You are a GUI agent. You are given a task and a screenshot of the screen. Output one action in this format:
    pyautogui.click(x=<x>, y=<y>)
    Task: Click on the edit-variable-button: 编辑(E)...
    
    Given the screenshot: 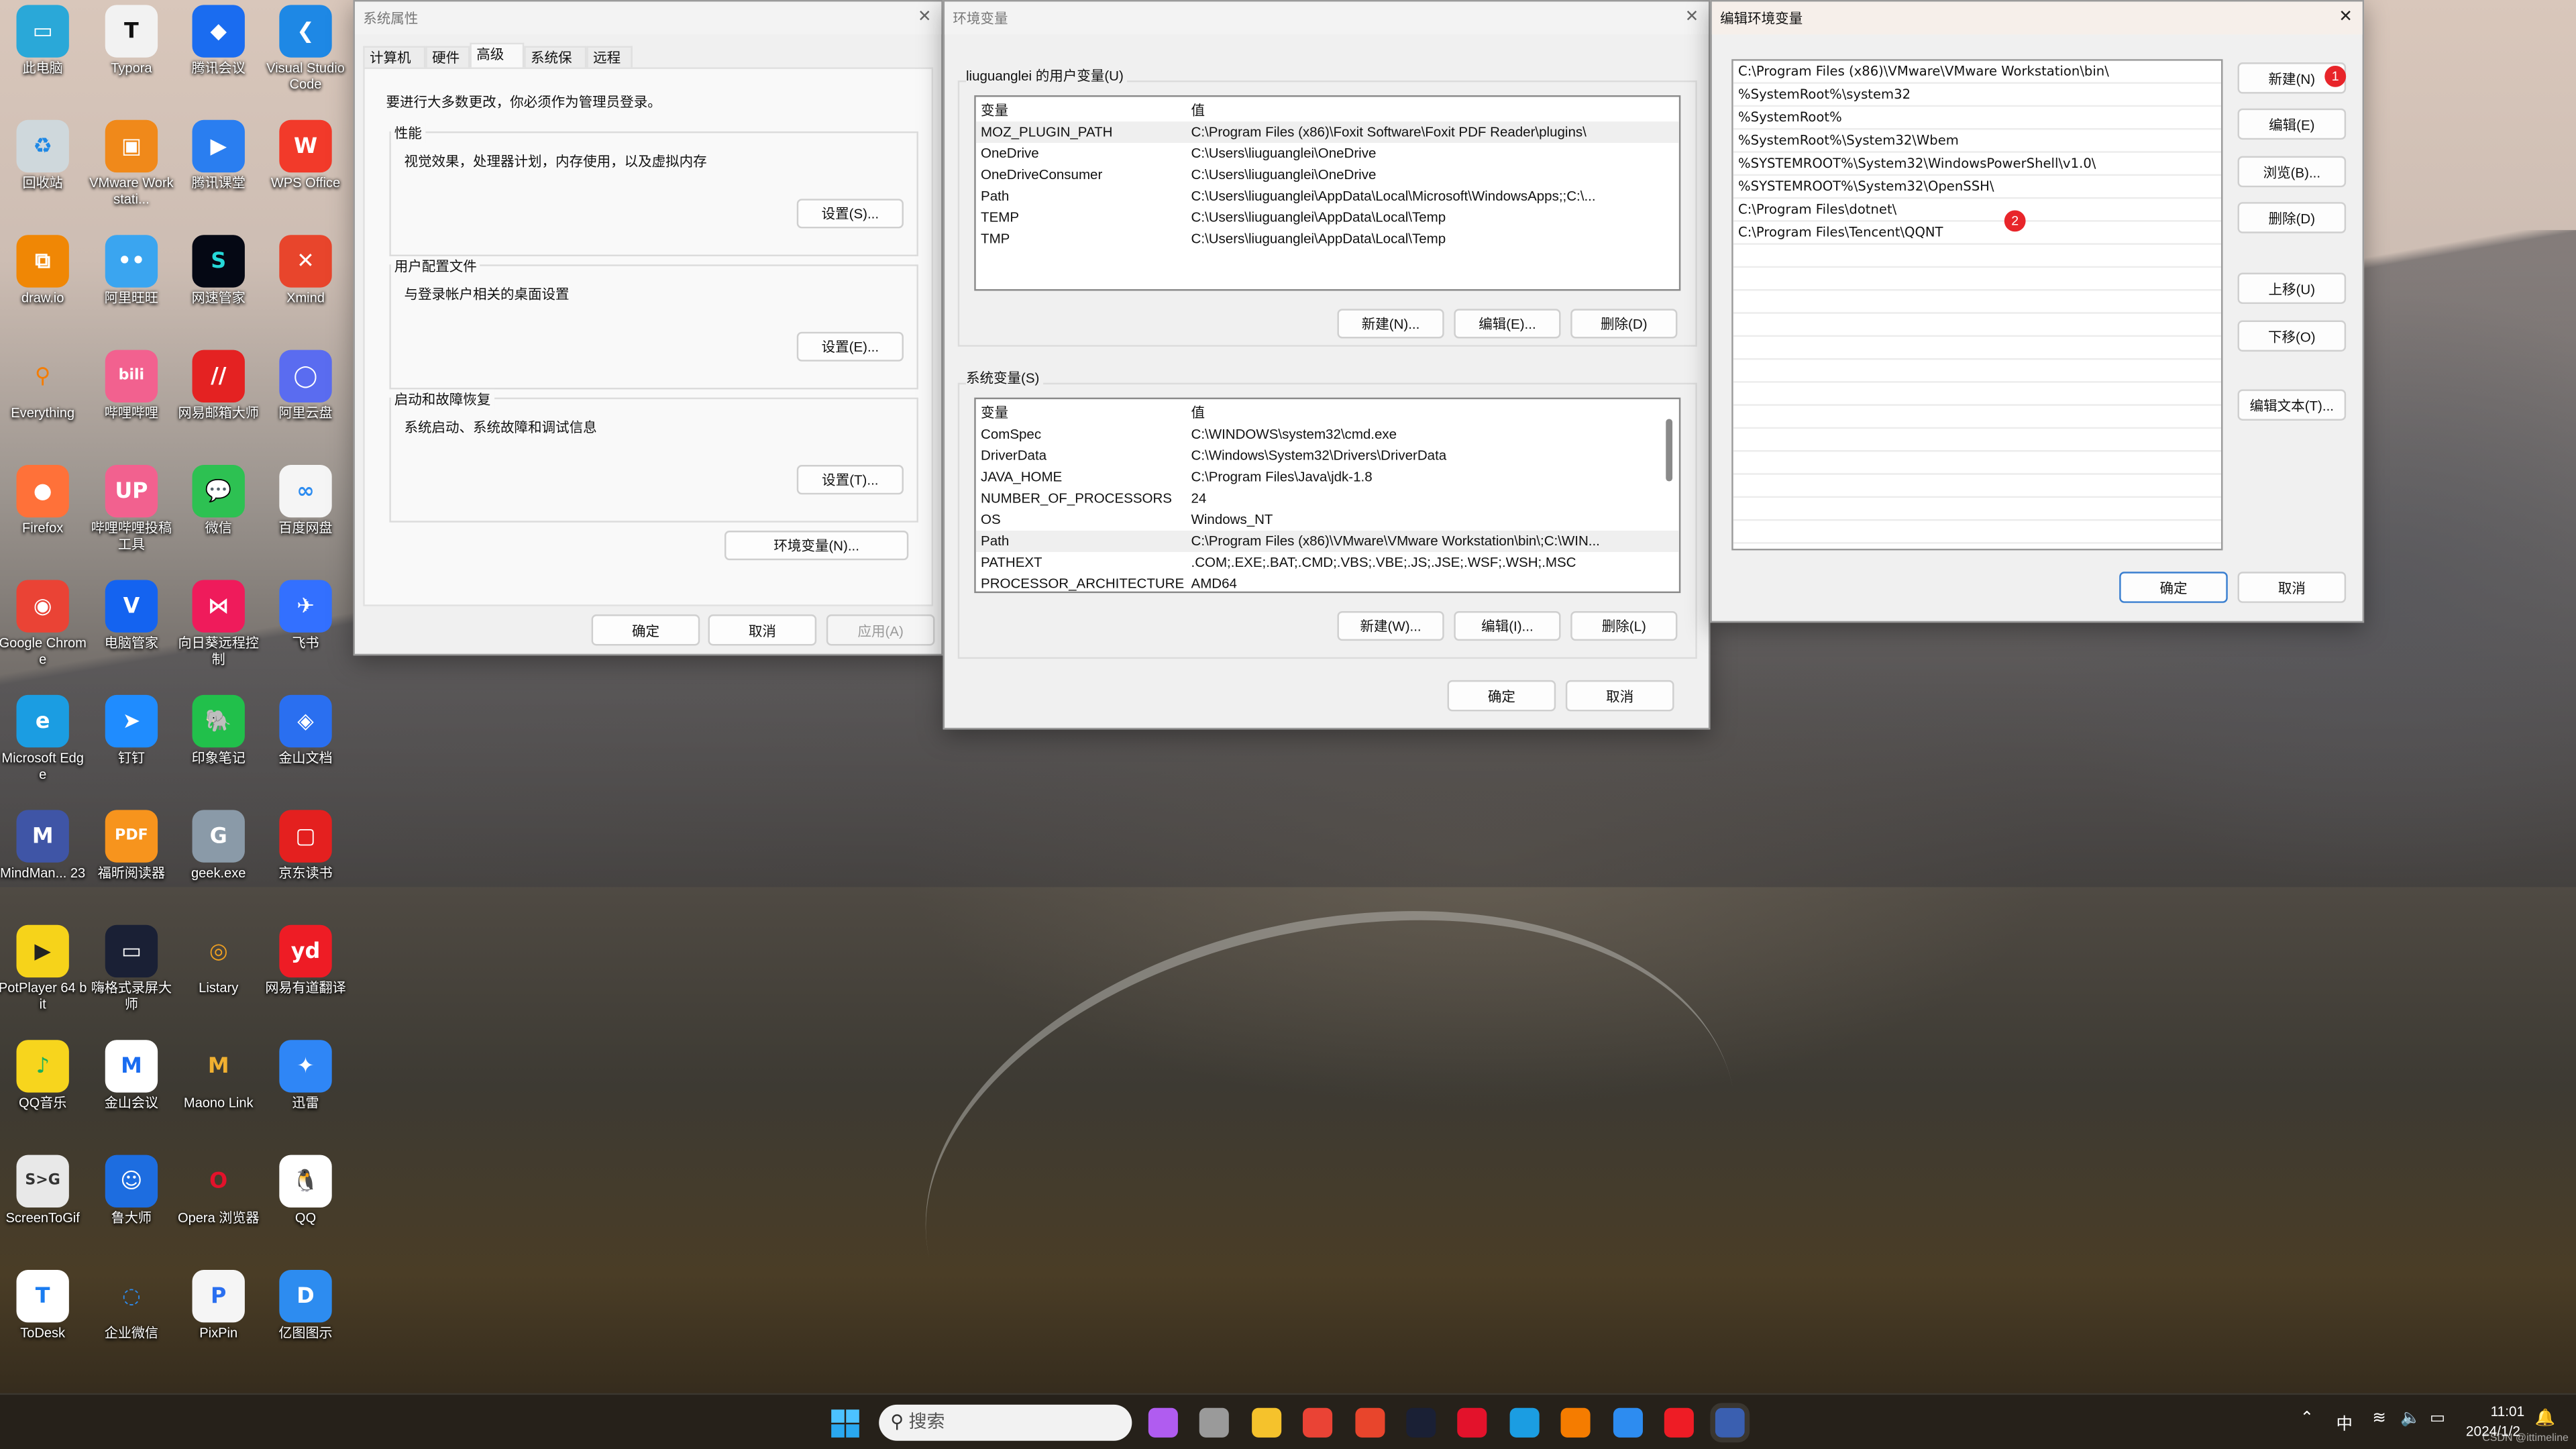 What is the action you would take?
    pyautogui.click(x=1507, y=324)
    